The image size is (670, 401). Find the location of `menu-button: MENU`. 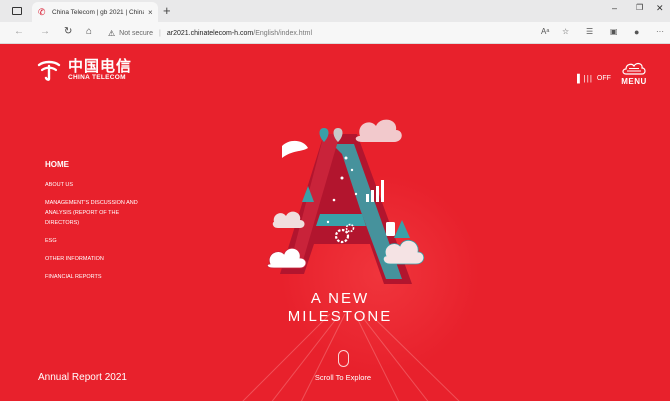

menu-button: MENU is located at coordinates (634, 72).